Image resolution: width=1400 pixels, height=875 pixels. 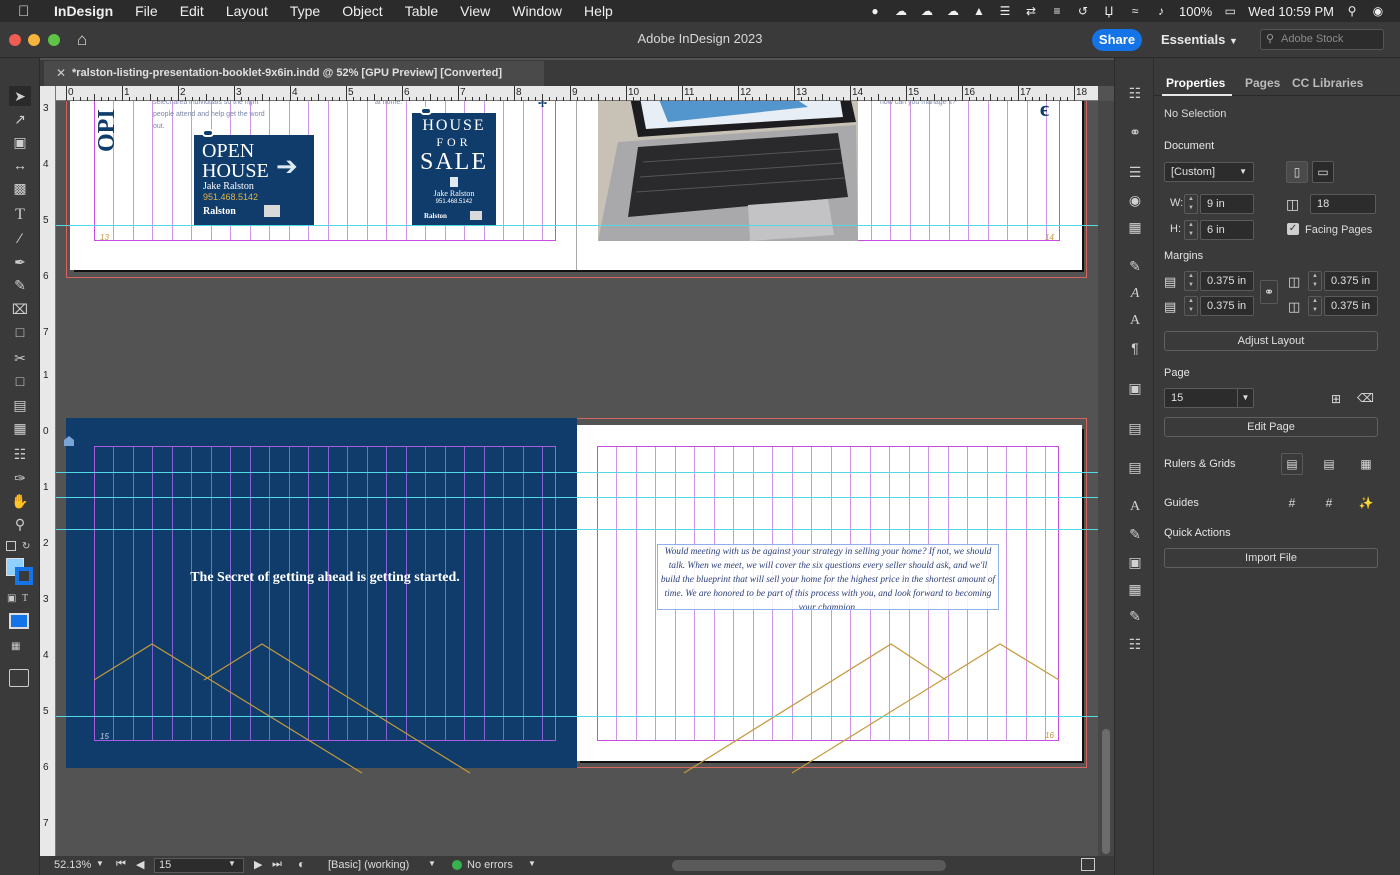 What do you see at coordinates (1088, 864) in the screenshot?
I see `split-window-icon` at bounding box center [1088, 864].